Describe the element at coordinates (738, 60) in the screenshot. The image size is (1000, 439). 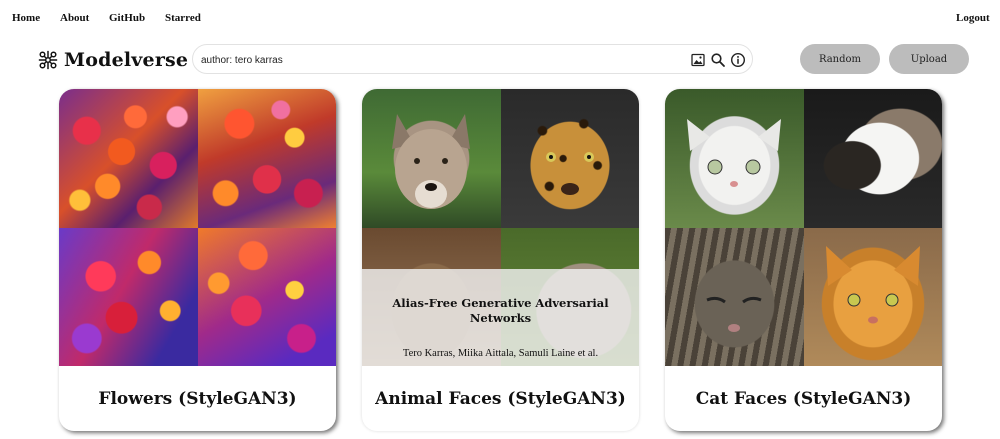
I see `info-icon` at that location.